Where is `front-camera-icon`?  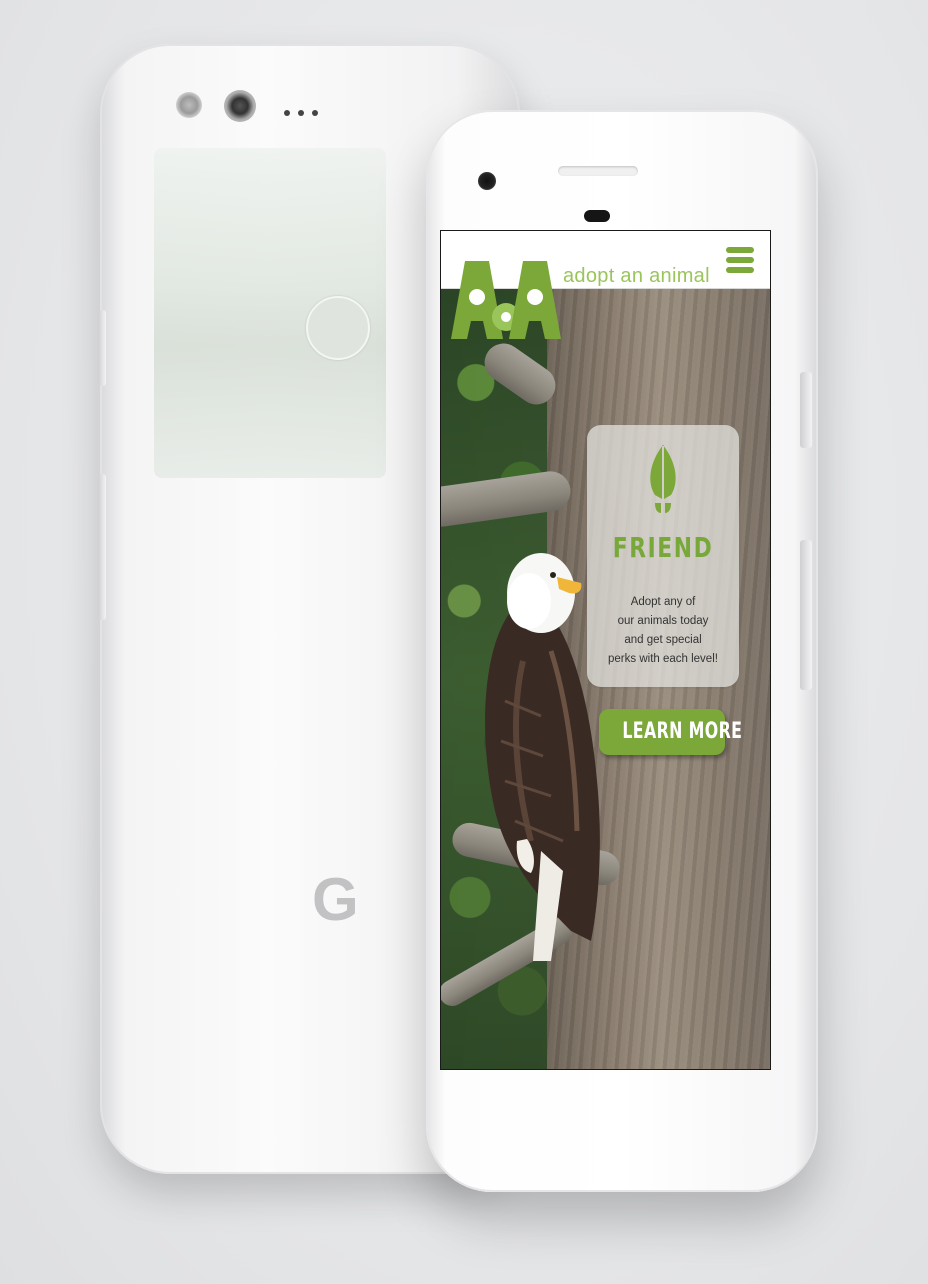
front-camera-icon is located at coordinates (487, 181).